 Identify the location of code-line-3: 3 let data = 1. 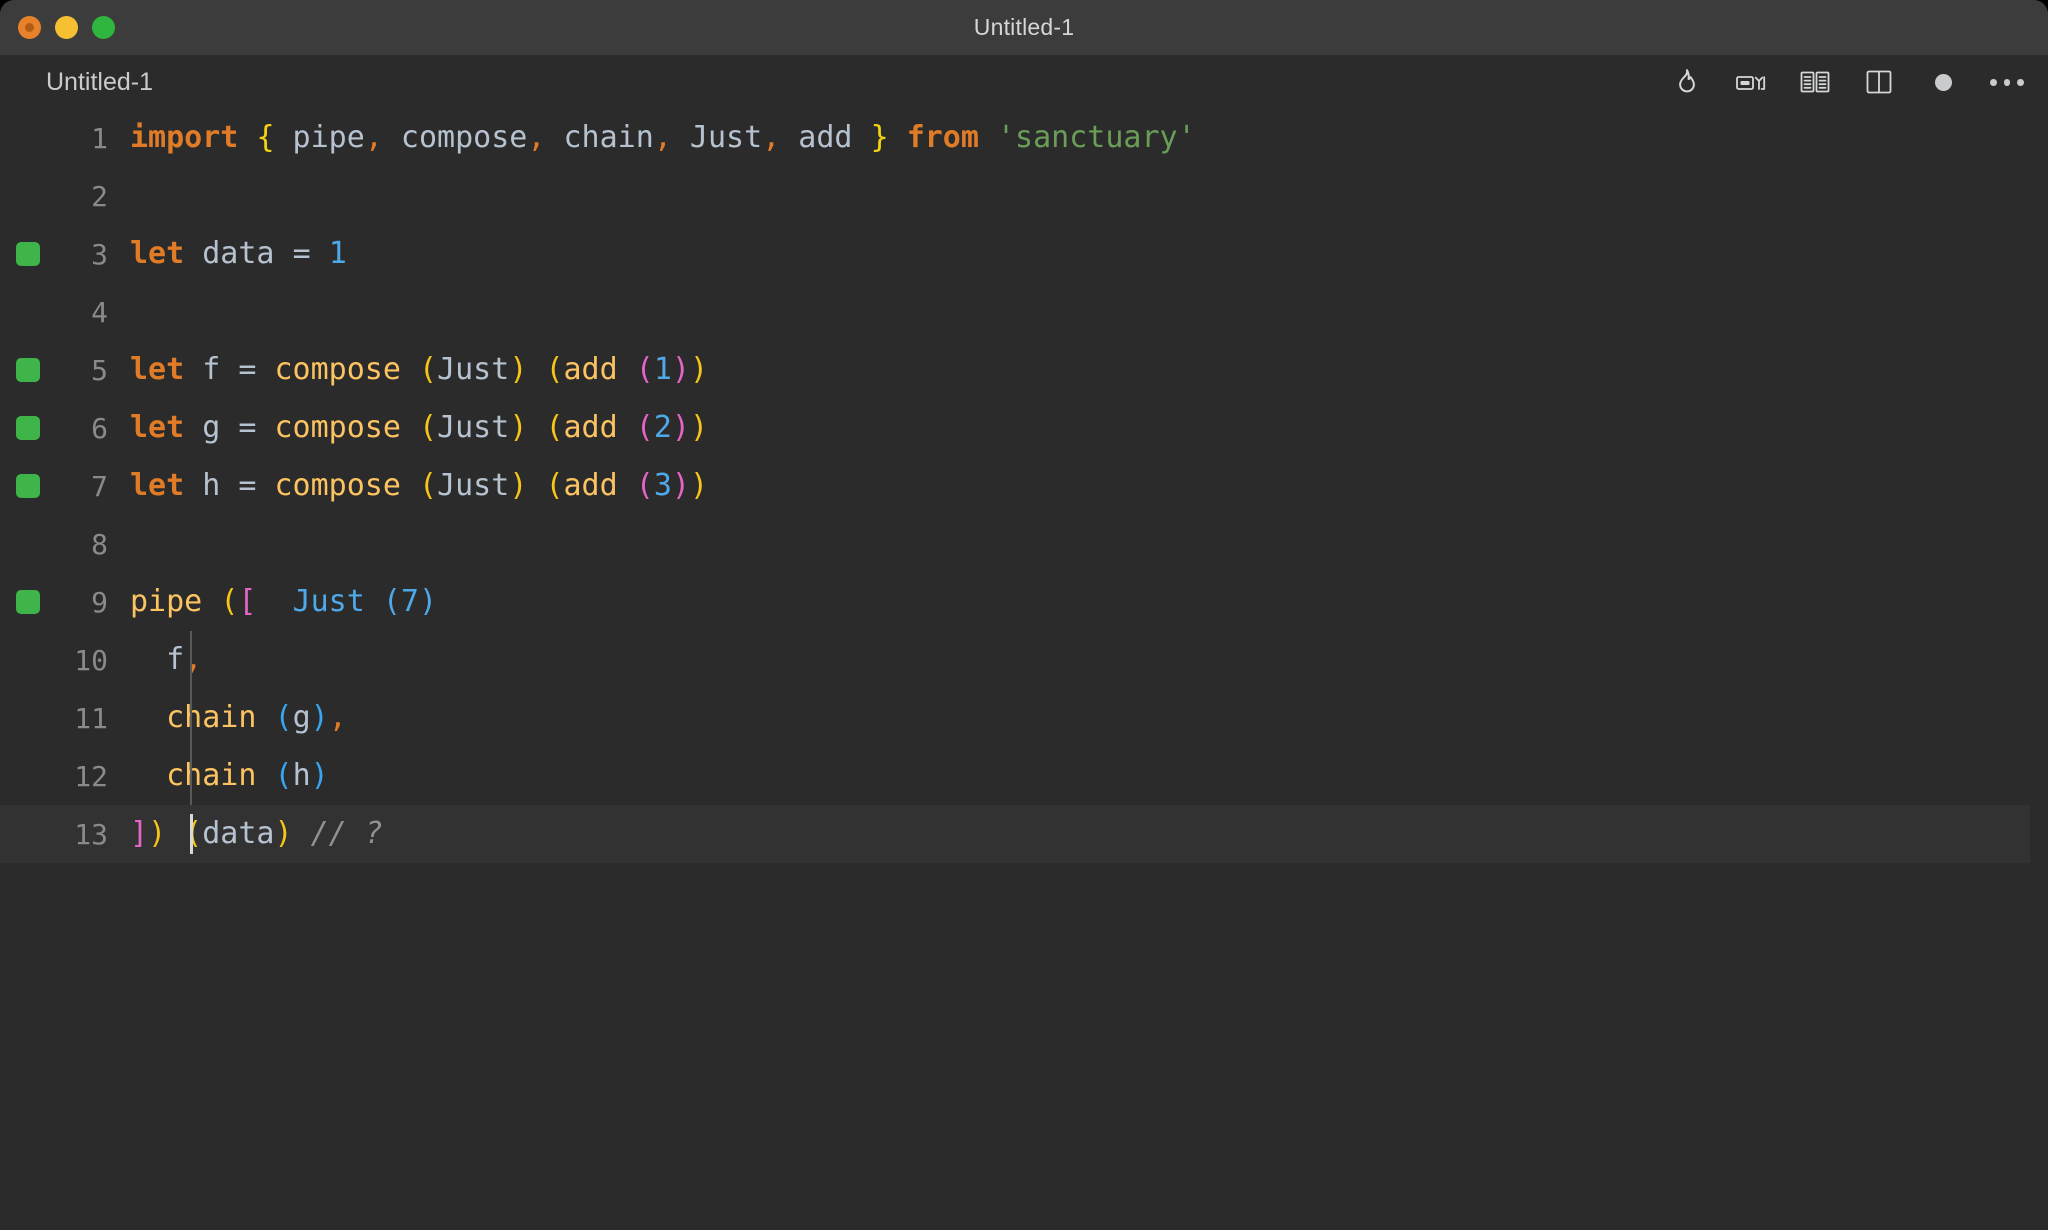
(1024, 254).